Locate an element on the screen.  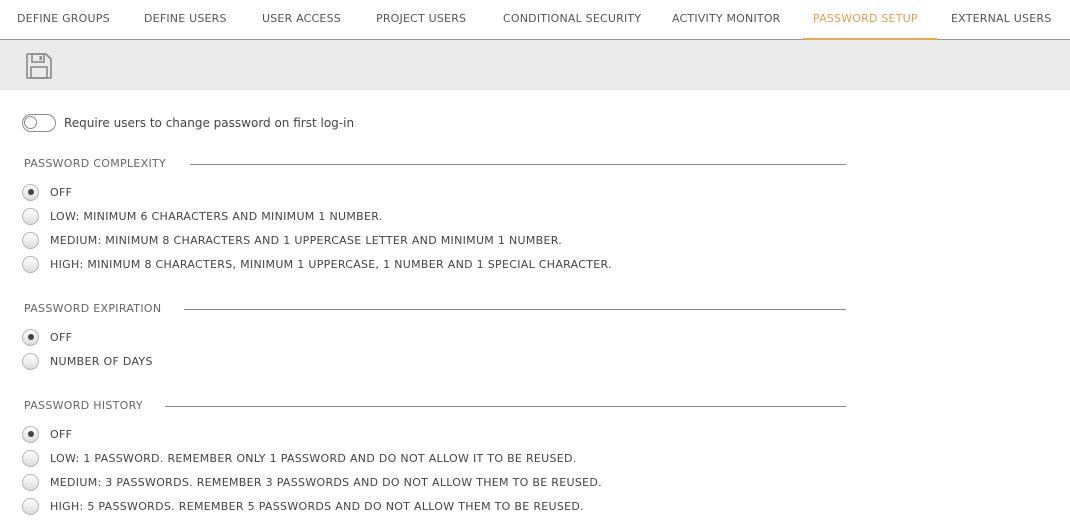
save-icon is located at coordinates (39, 66).